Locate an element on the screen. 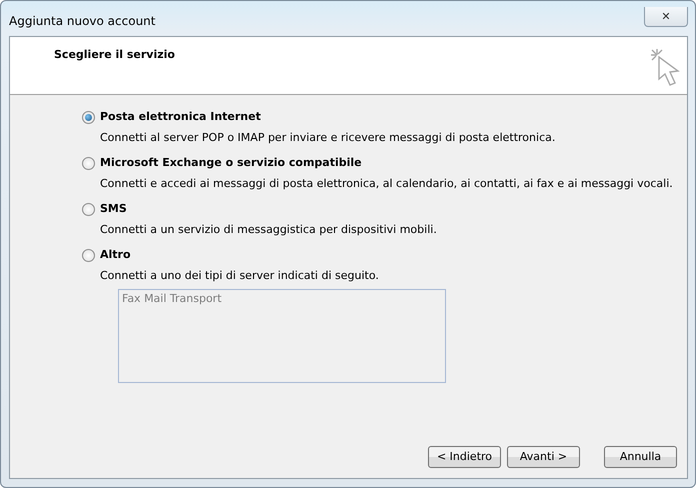  cancel-button: Annulla is located at coordinates (640, 457).